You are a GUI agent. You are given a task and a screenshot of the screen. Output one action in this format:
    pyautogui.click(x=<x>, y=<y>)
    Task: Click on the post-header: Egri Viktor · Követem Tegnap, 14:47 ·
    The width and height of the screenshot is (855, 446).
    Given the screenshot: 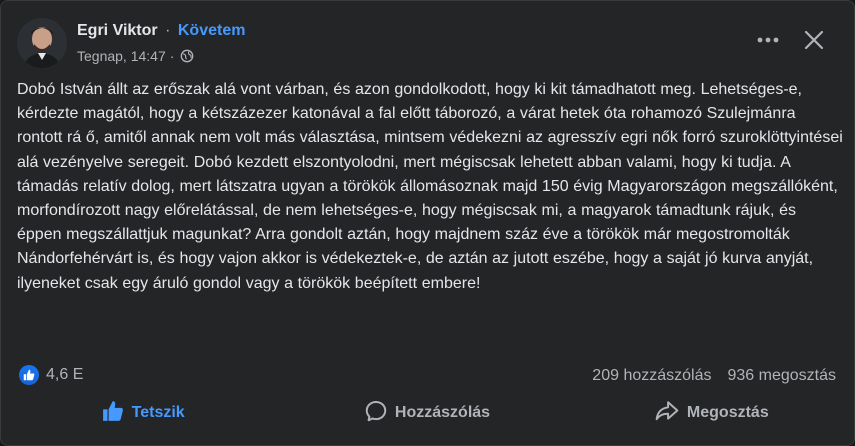 What is the action you would take?
    pyautogui.click(x=427, y=44)
    